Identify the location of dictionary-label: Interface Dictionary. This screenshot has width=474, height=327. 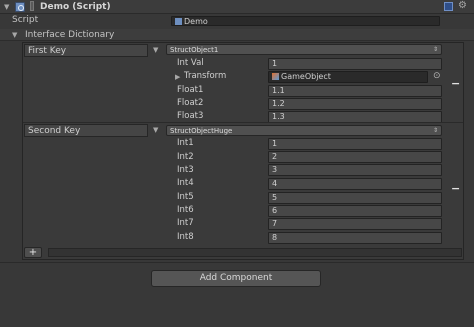
(70, 35).